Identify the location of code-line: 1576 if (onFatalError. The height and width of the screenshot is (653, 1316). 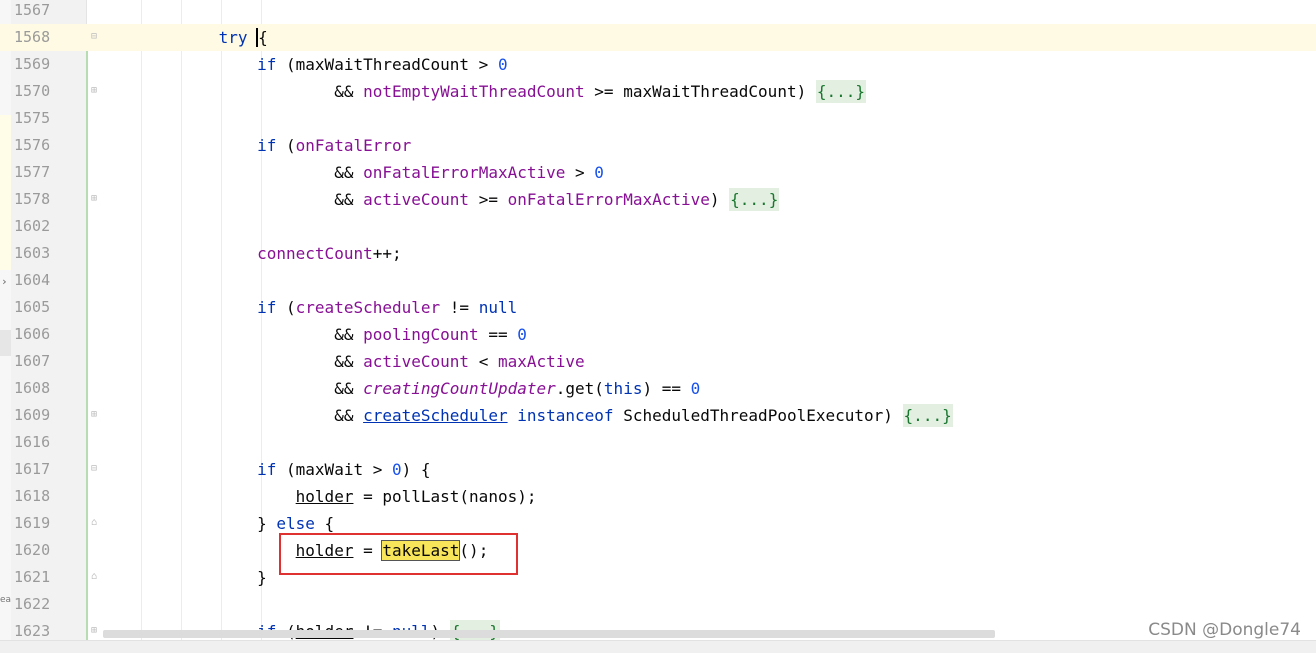
(658, 145).